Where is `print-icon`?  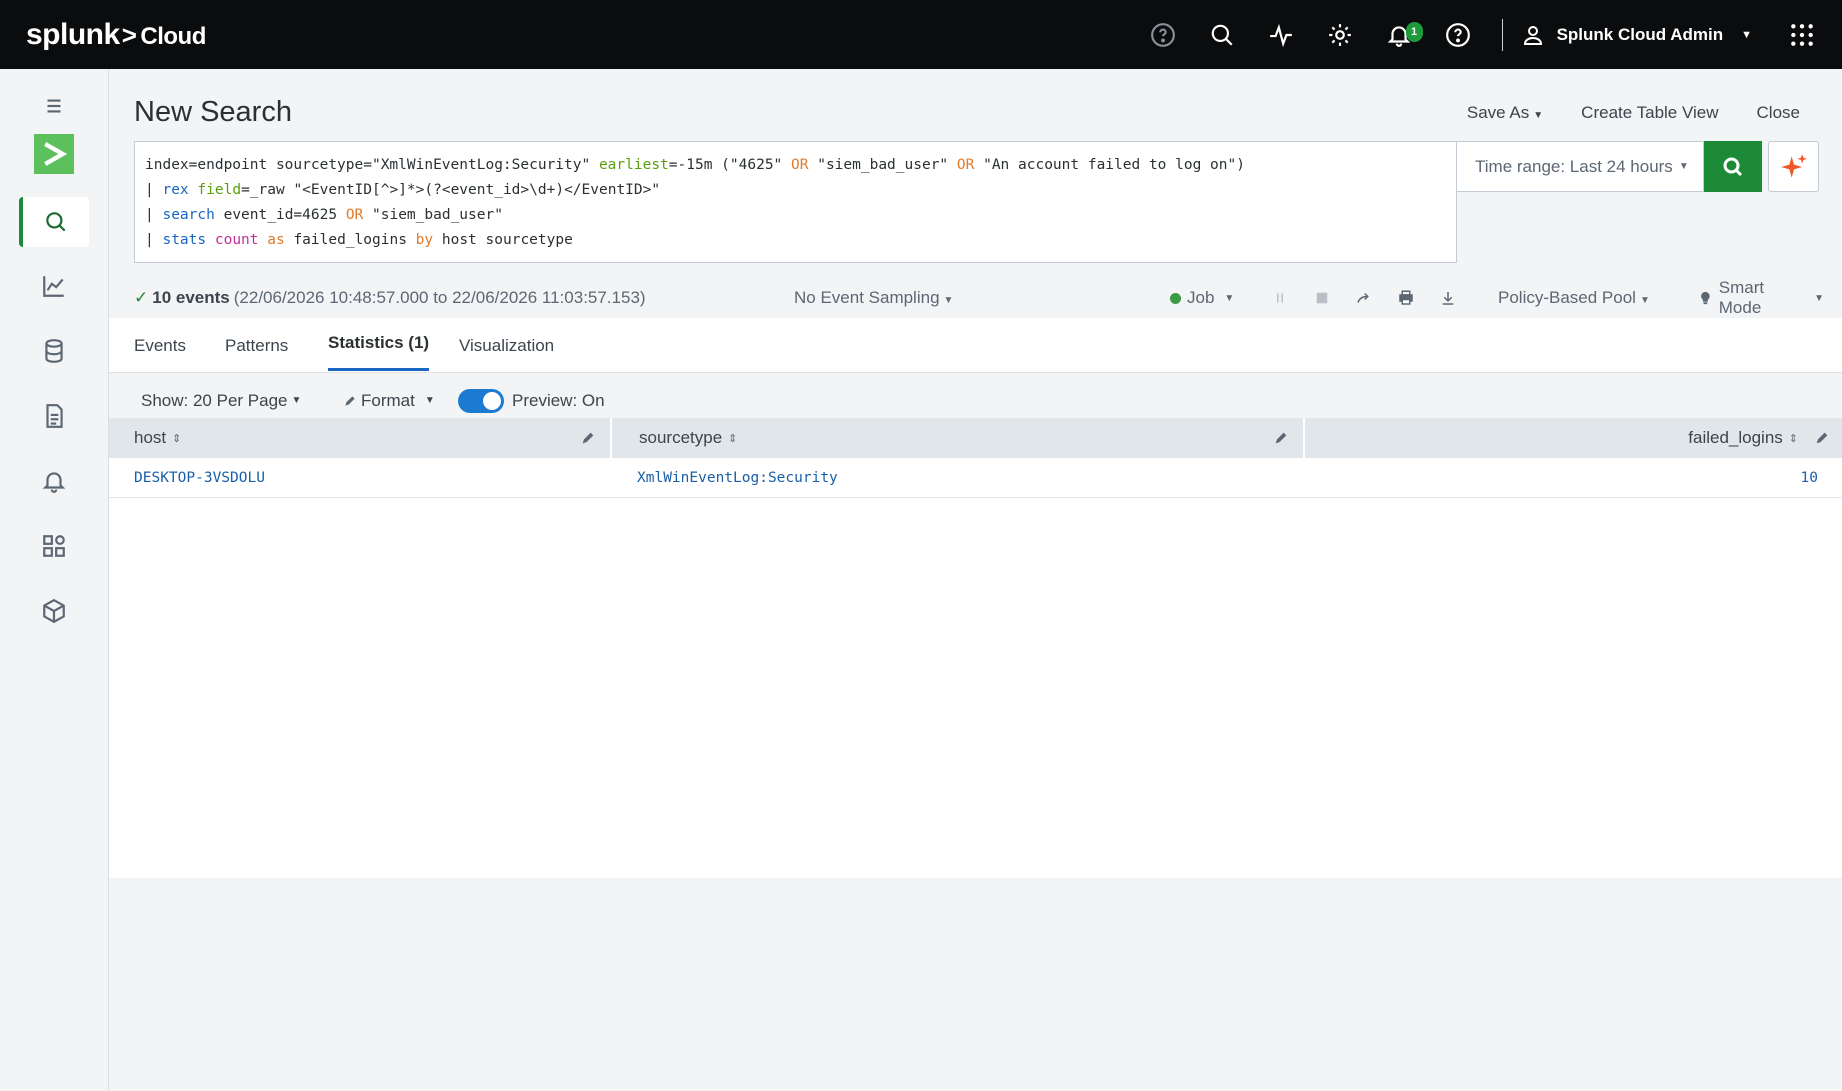
print-icon is located at coordinates (1406, 298).